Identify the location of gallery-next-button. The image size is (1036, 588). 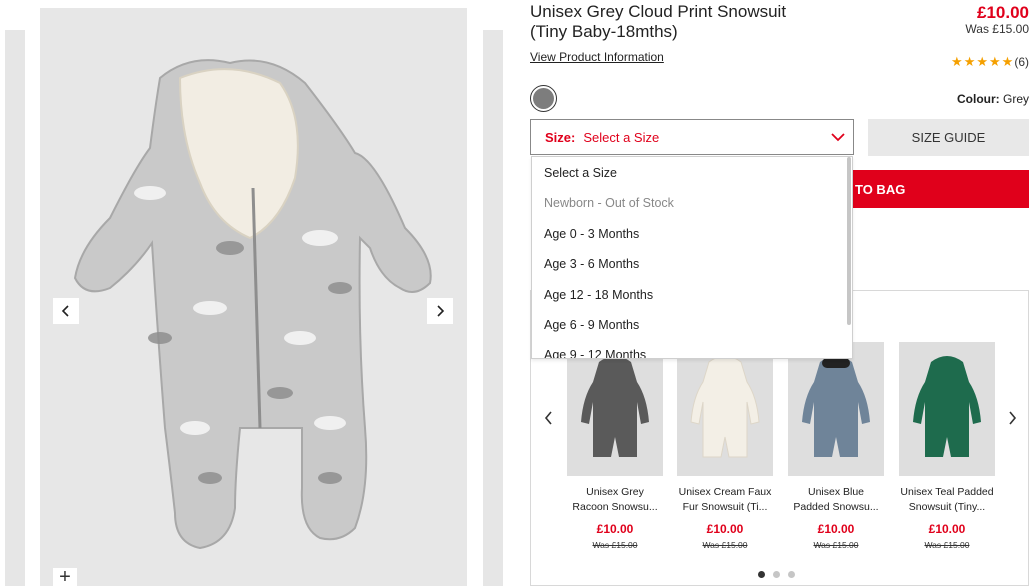
(440, 311).